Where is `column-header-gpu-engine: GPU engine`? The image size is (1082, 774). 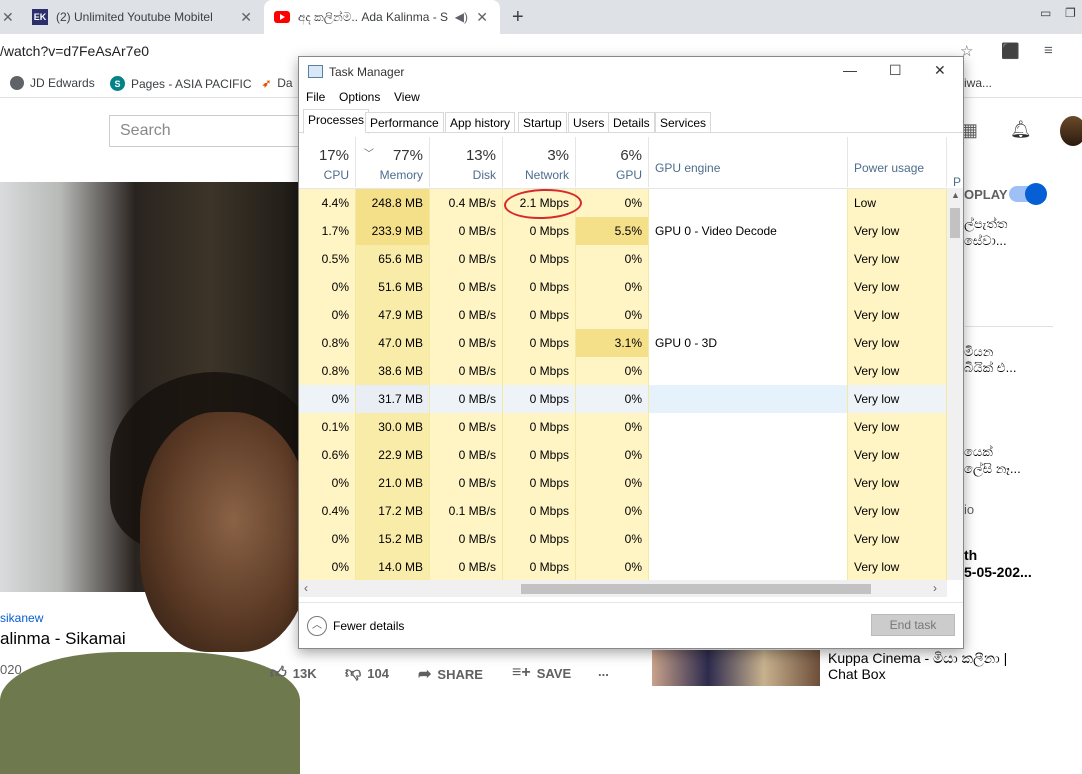 column-header-gpu-engine: GPU engine is located at coordinates (748, 162).